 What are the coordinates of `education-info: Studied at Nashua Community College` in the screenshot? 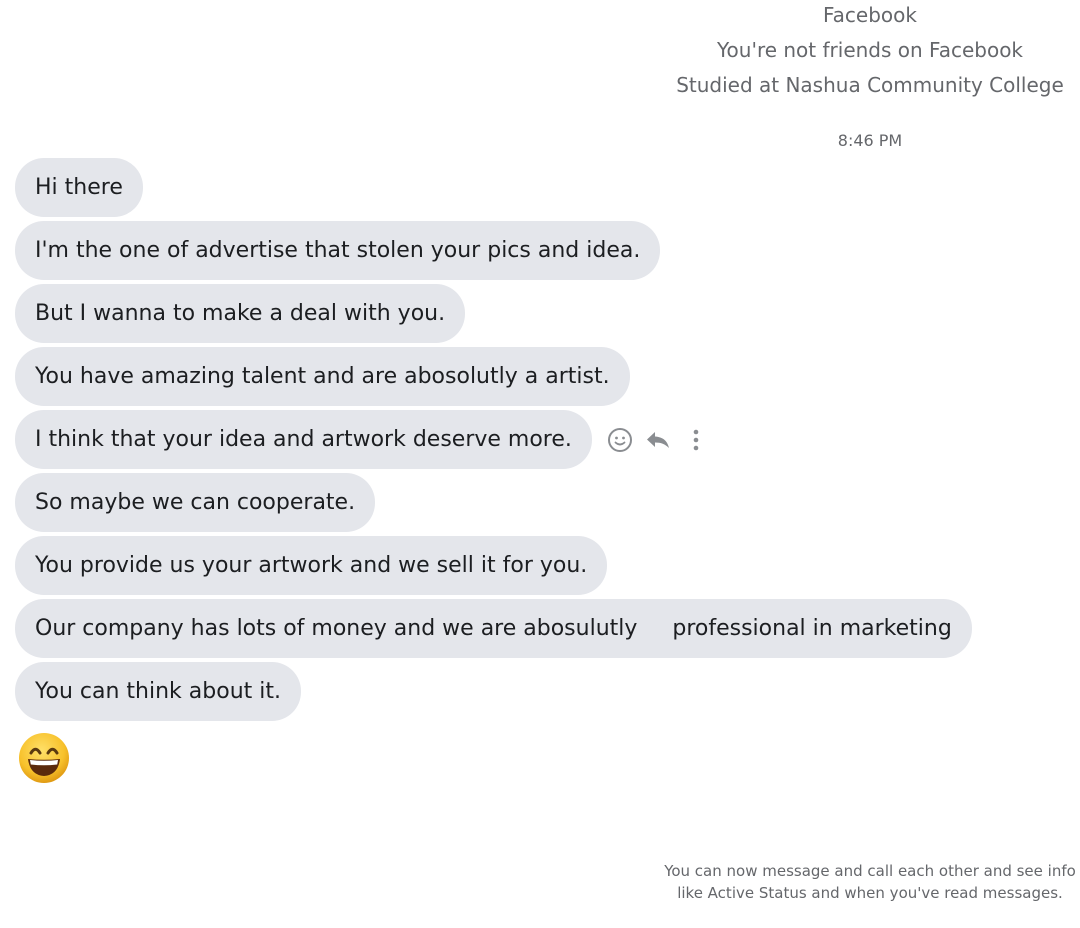 It's located at (870, 85).